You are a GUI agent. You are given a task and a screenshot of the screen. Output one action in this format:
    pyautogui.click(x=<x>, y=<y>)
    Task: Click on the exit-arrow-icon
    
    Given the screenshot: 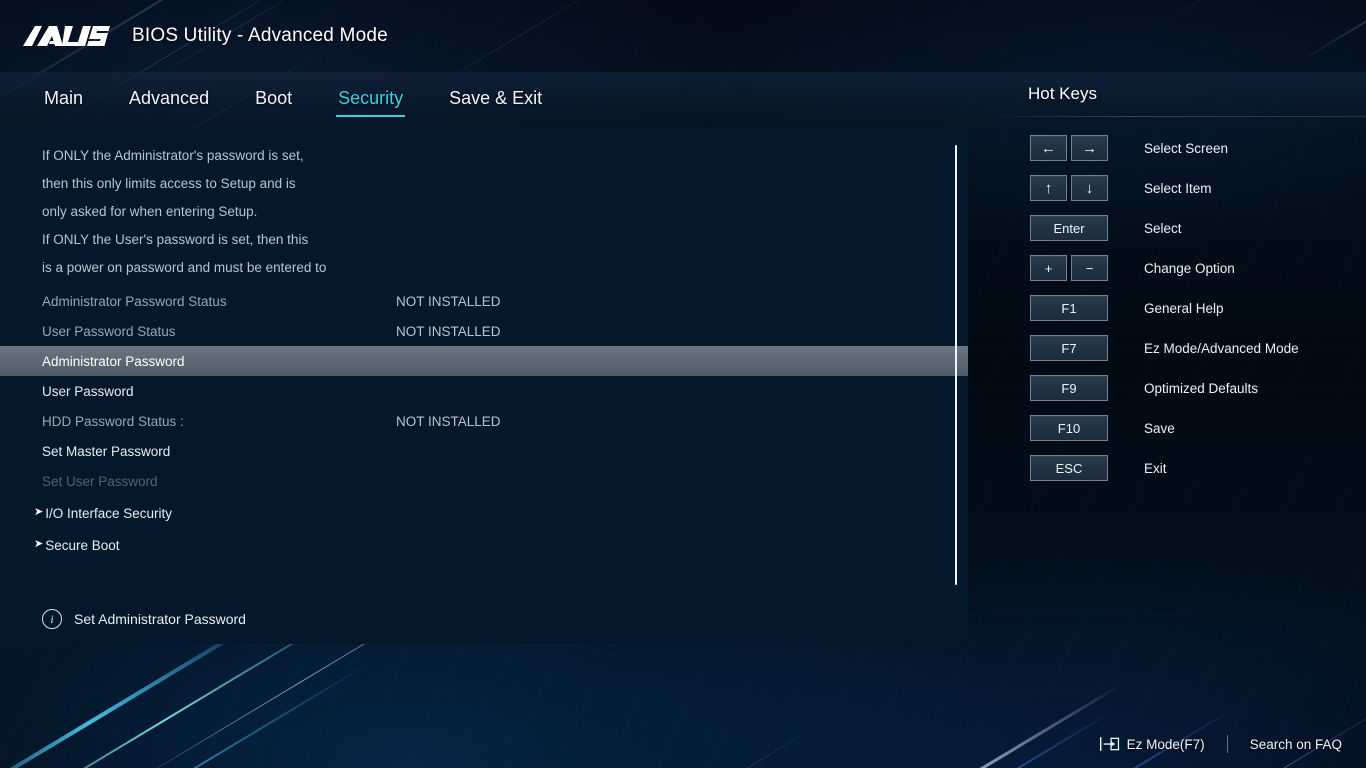 What is the action you would take?
    pyautogui.click(x=1109, y=744)
    